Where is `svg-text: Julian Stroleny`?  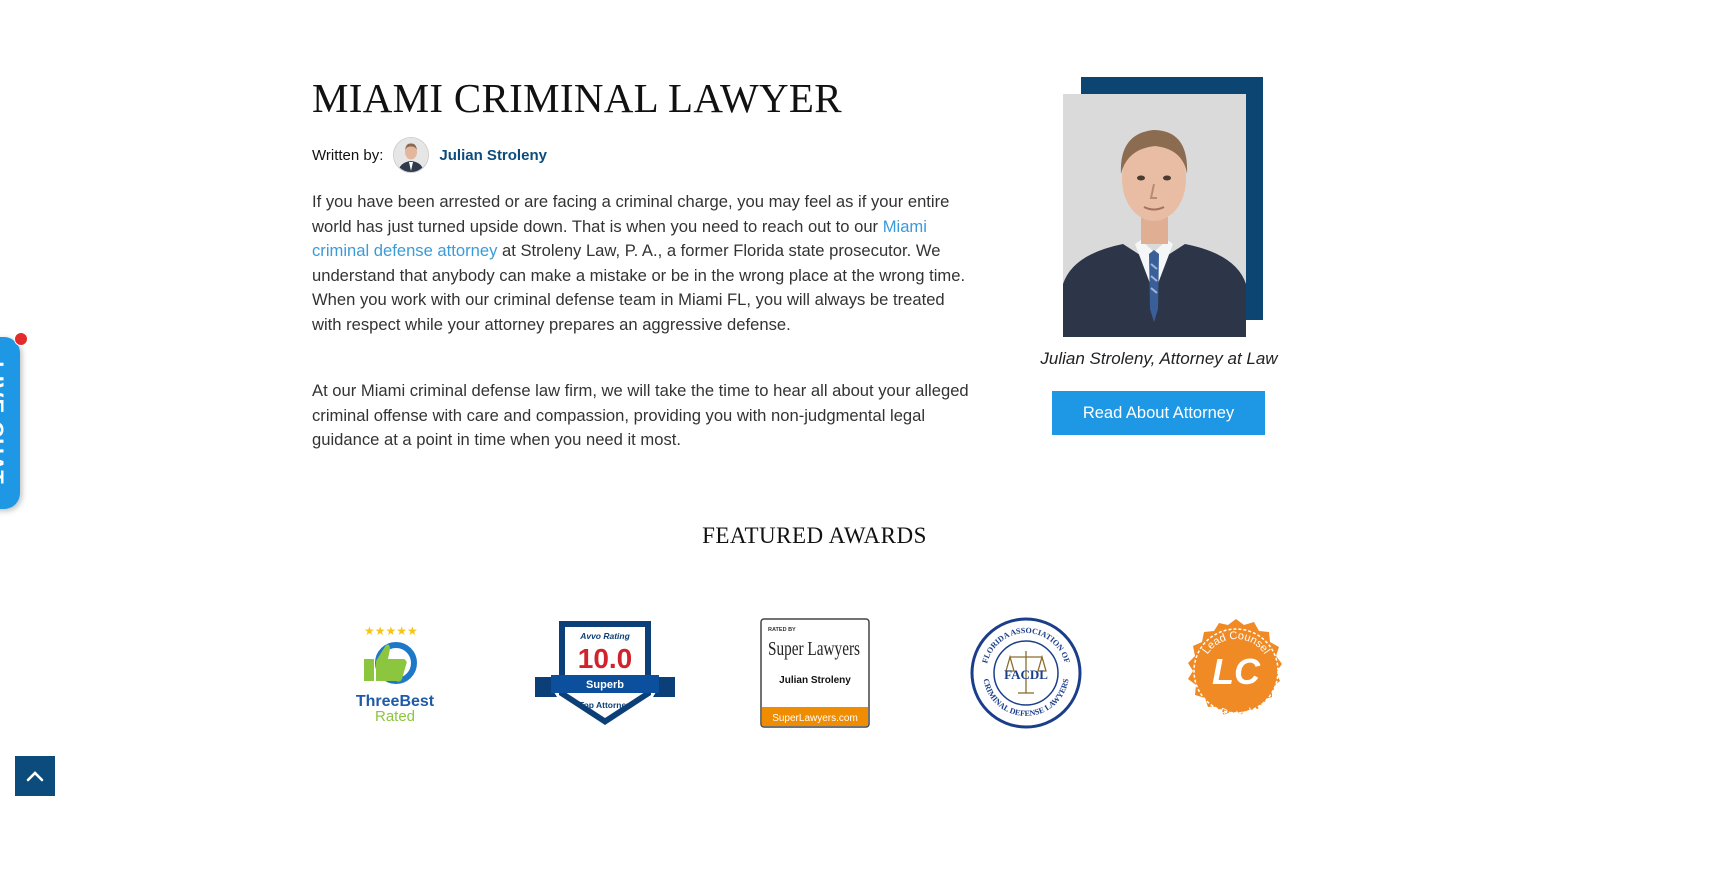 svg-text: Julian Stroleny is located at coordinates (815, 680).